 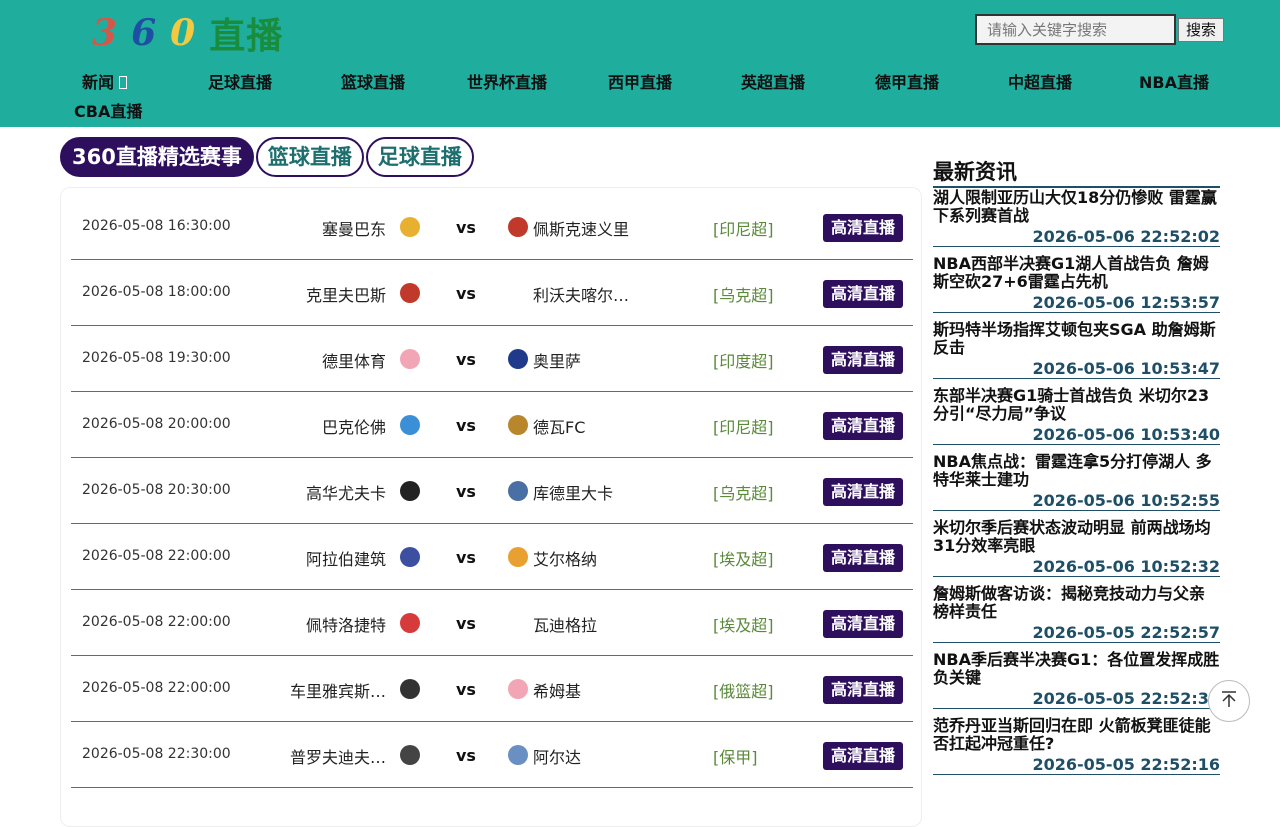 What do you see at coordinates (743, 360) in the screenshot?
I see `league-tag: [印度超]` at bounding box center [743, 360].